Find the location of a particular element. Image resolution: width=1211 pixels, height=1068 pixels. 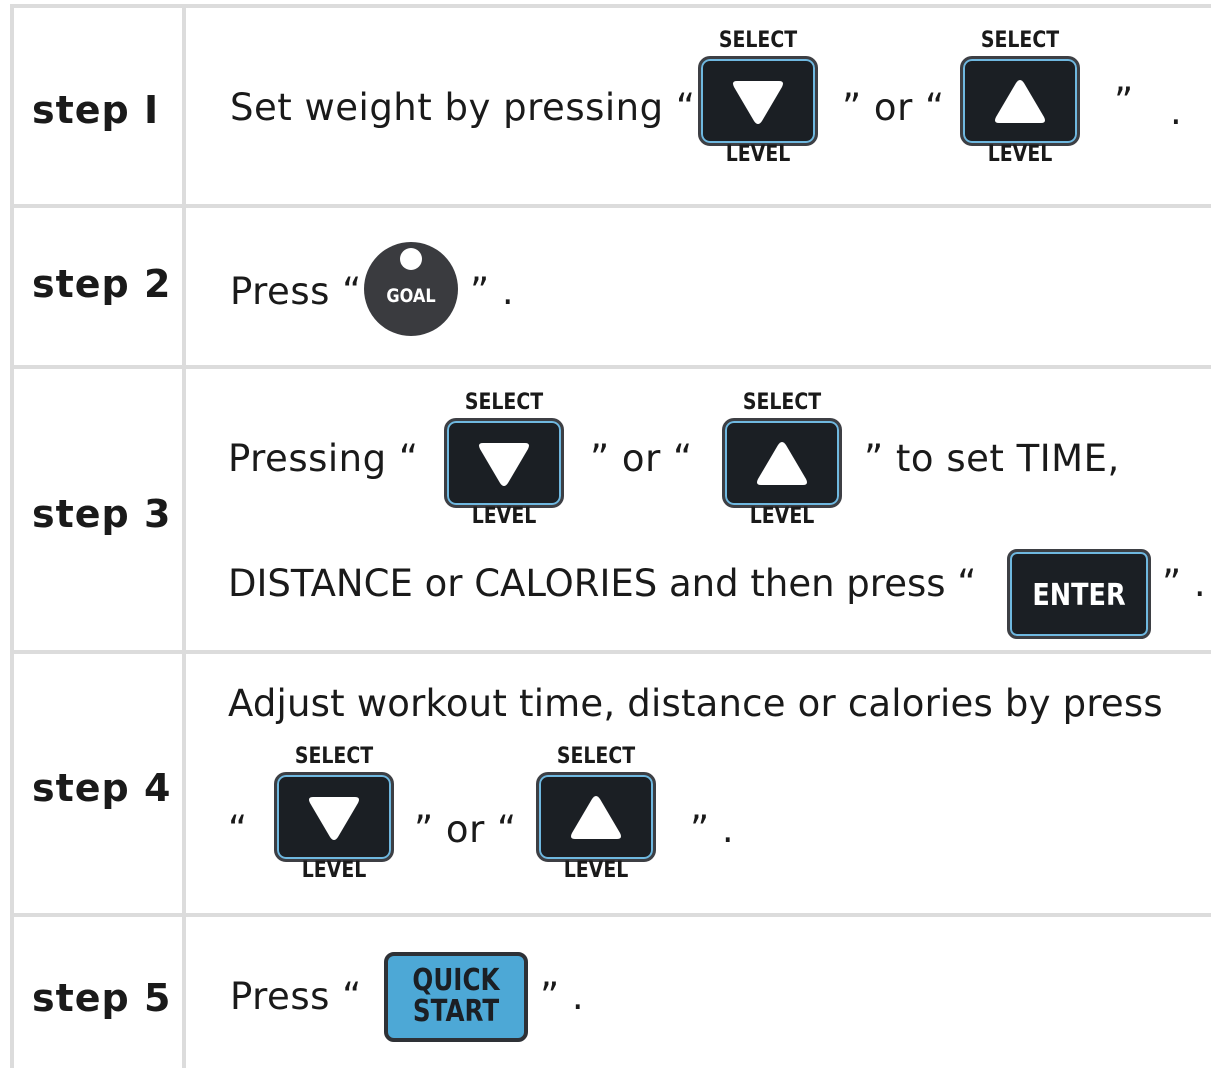

step-1-text: Set weight by pressing “ is located at coordinates (463, 107).